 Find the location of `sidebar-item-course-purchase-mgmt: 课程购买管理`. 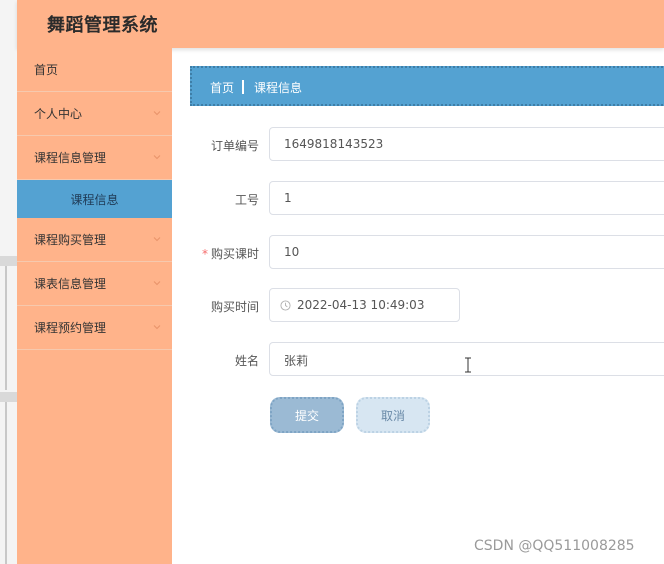

sidebar-item-course-purchase-mgmt: 课程购买管理 is located at coordinates (94, 240).